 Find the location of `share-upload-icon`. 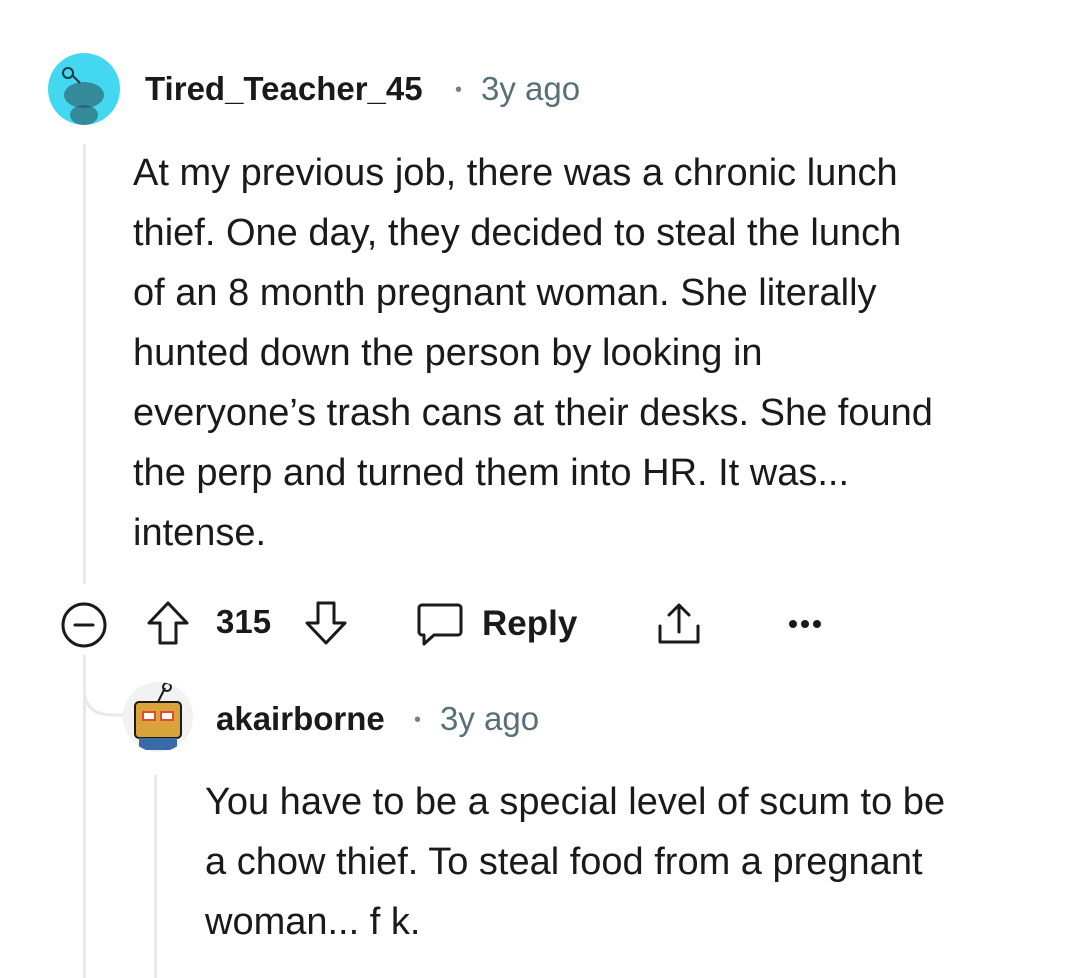

share-upload-icon is located at coordinates (679, 623).